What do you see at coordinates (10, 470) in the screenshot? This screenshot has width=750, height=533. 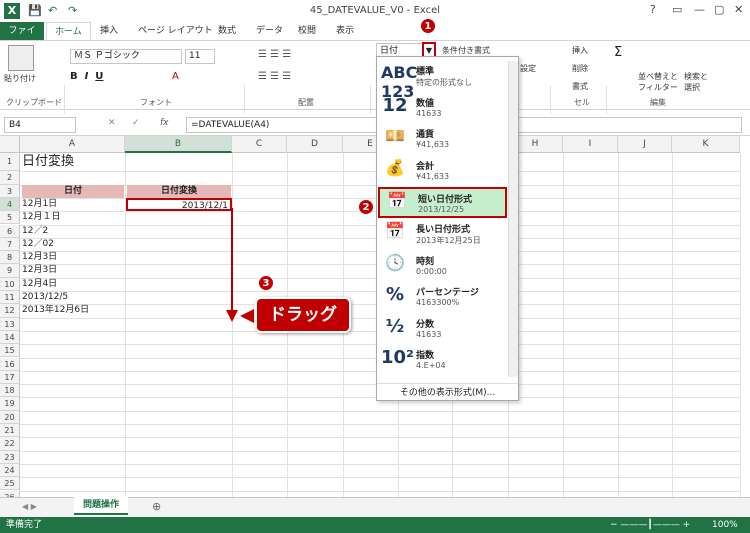 I see `row-header: 24` at bounding box center [10, 470].